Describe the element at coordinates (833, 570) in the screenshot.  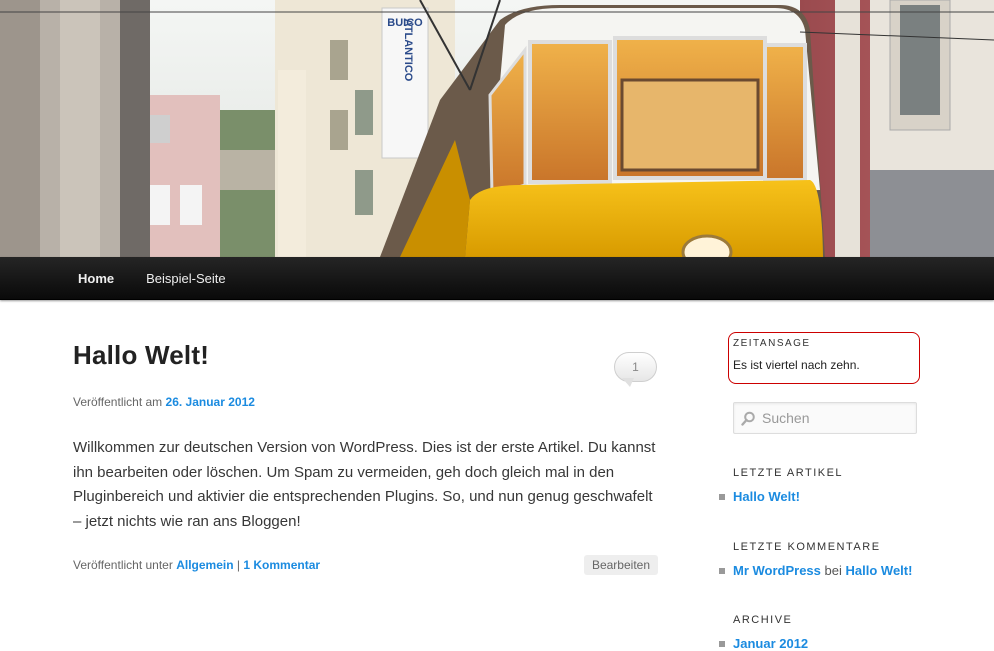
I see `comment-connector: bei` at that location.